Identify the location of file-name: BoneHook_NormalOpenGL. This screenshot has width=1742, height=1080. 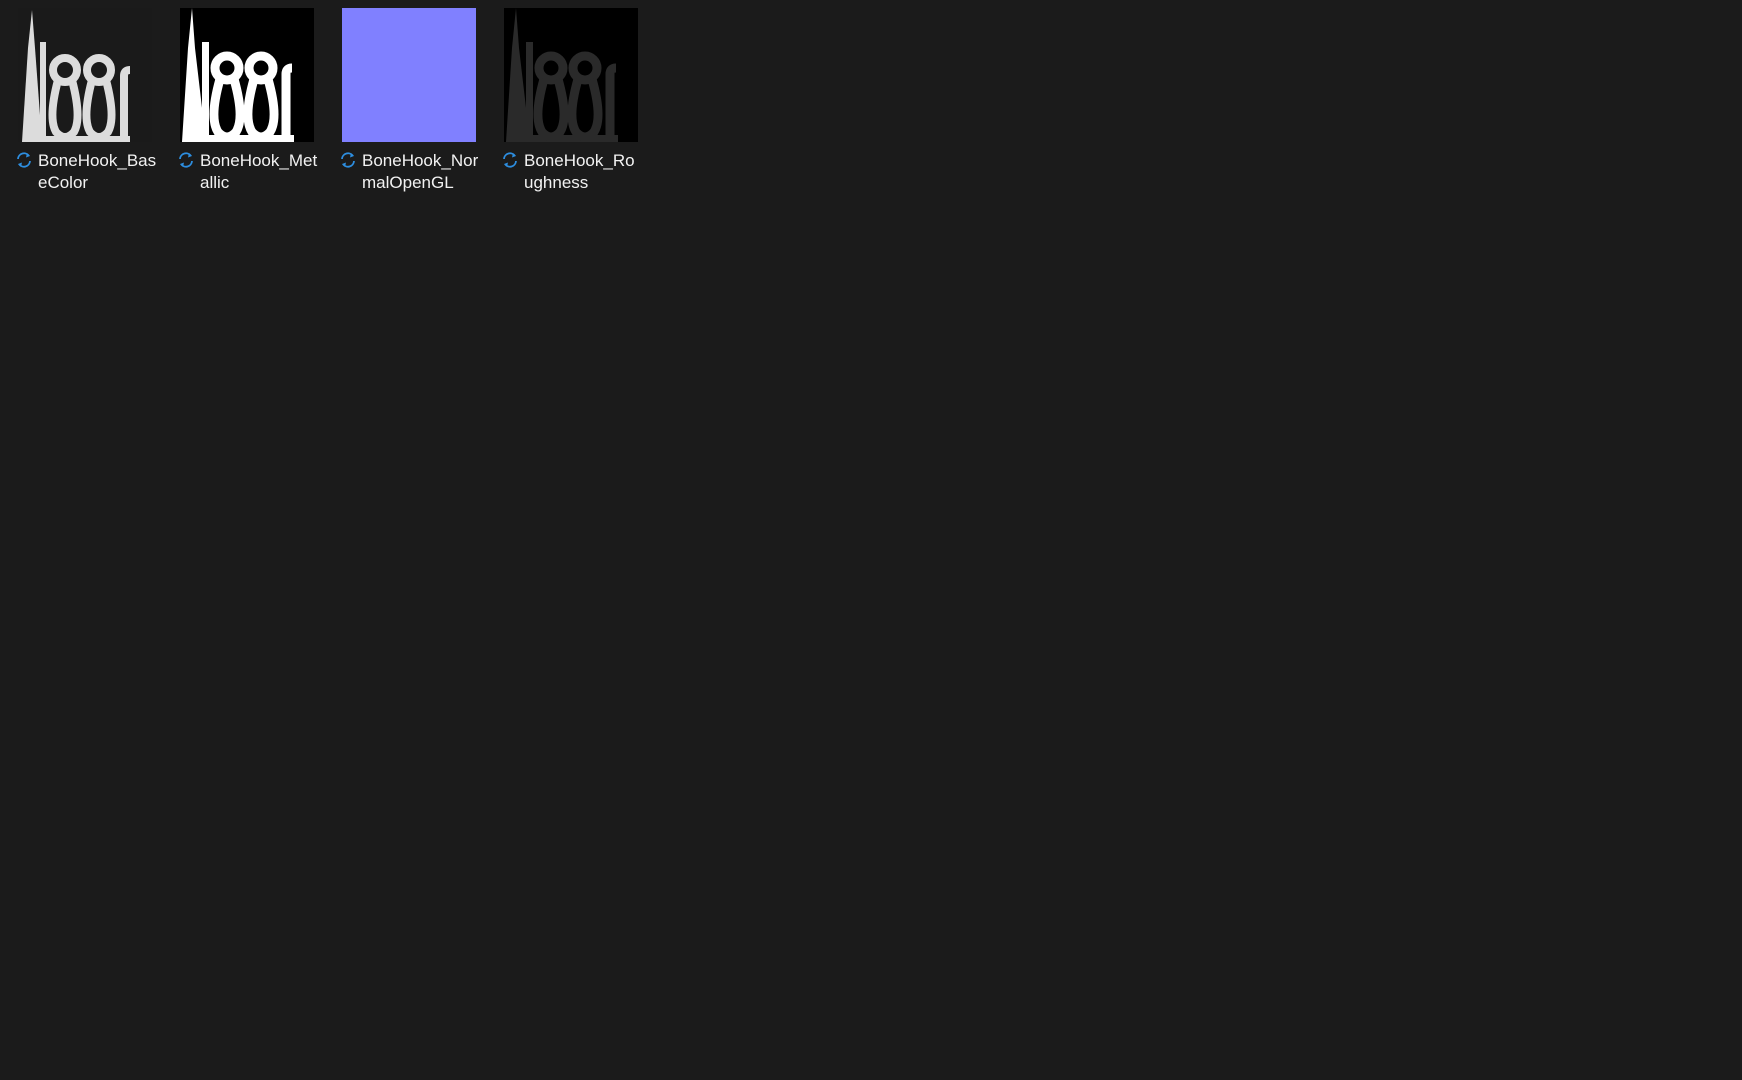
(420, 171).